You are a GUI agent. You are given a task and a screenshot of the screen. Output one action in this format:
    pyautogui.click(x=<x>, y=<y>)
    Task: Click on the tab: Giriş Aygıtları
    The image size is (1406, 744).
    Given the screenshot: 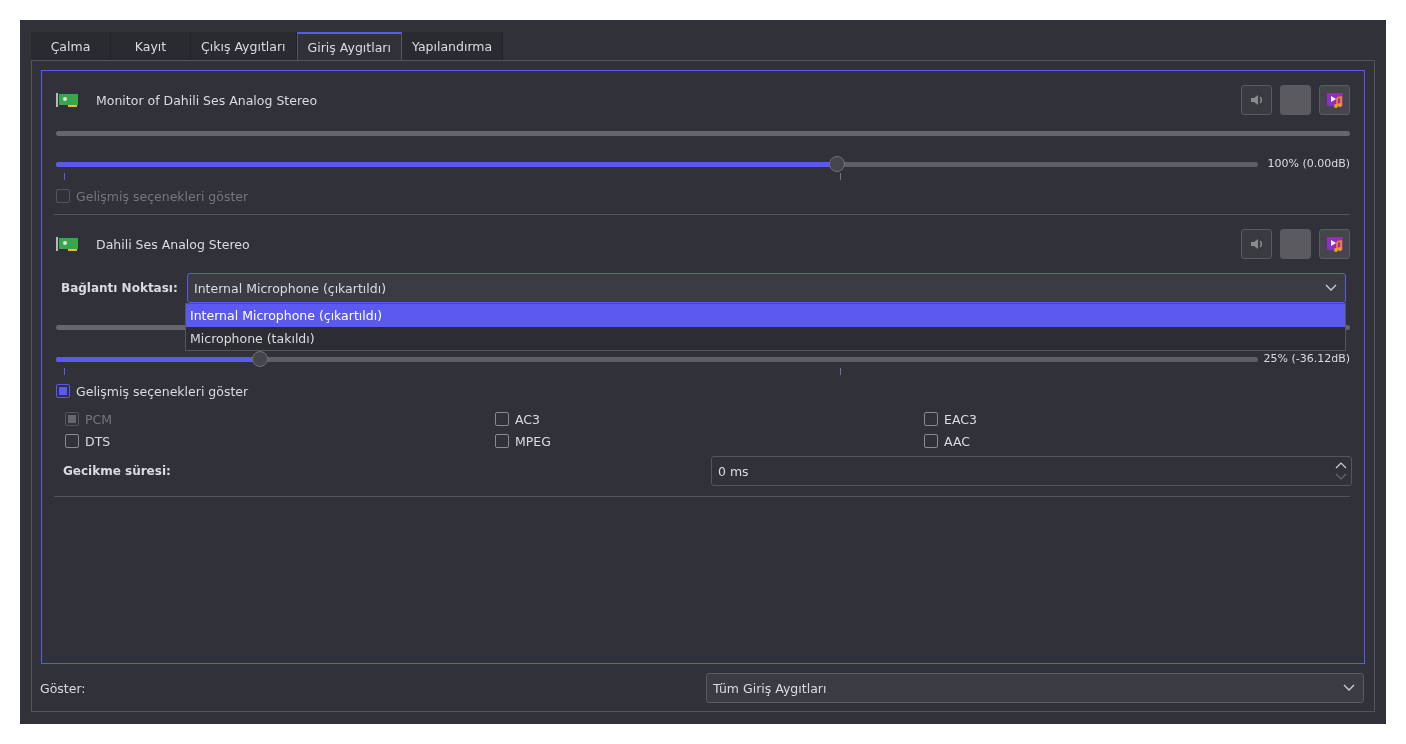 What is the action you would take?
    pyautogui.click(x=349, y=46)
    